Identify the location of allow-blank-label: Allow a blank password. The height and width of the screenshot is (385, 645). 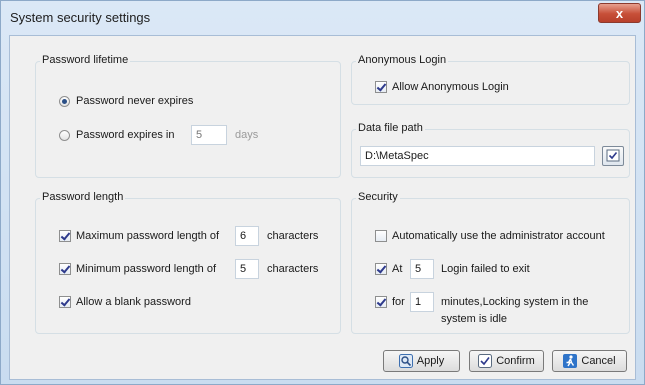
(133, 302).